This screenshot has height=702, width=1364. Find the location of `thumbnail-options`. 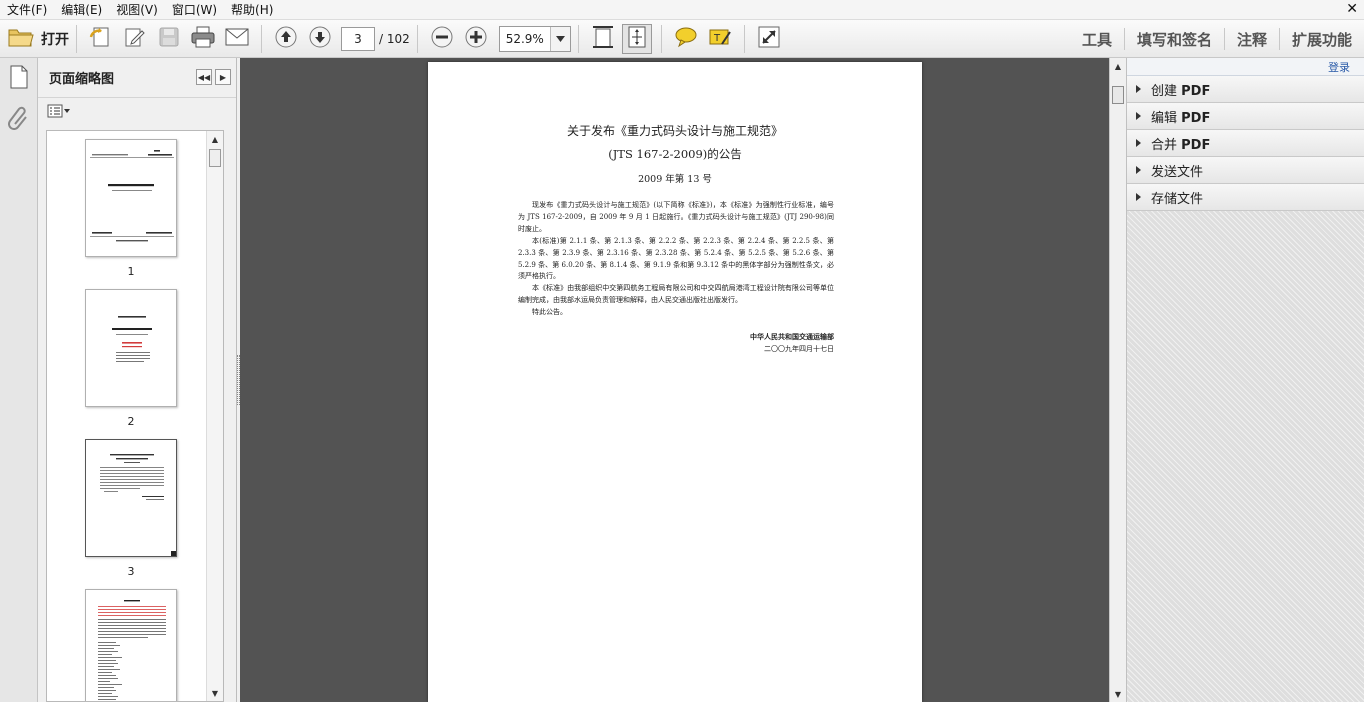

thumbnail-options is located at coordinates (137, 112).